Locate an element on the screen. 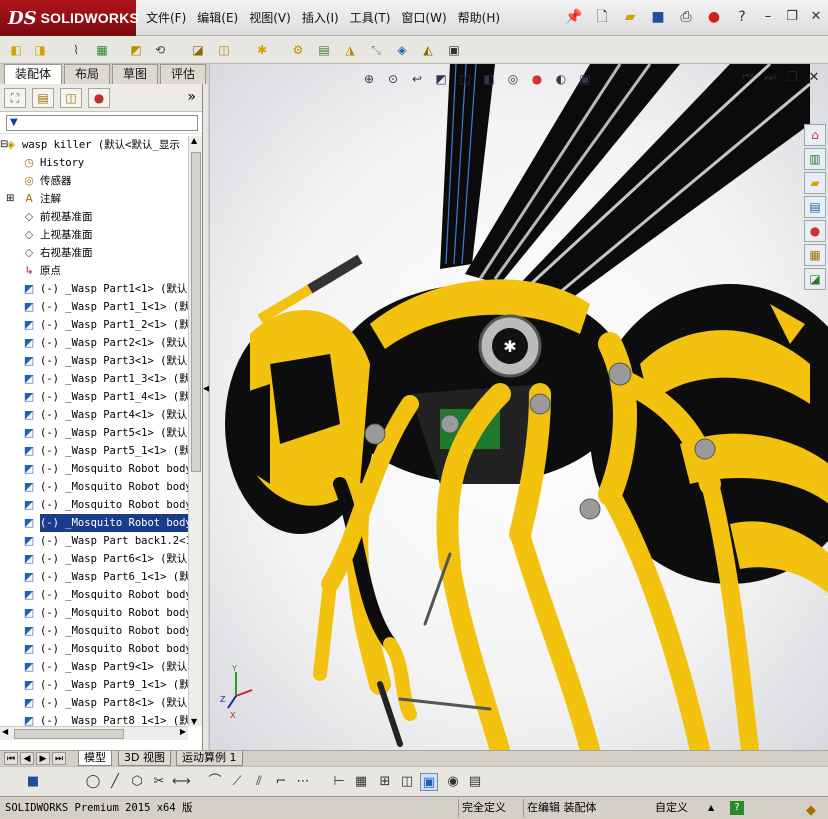 This screenshot has height=819, width=828. tree-item: ◩ (-) _Wasp Part back1.2<1 is located at coordinates (94, 541).